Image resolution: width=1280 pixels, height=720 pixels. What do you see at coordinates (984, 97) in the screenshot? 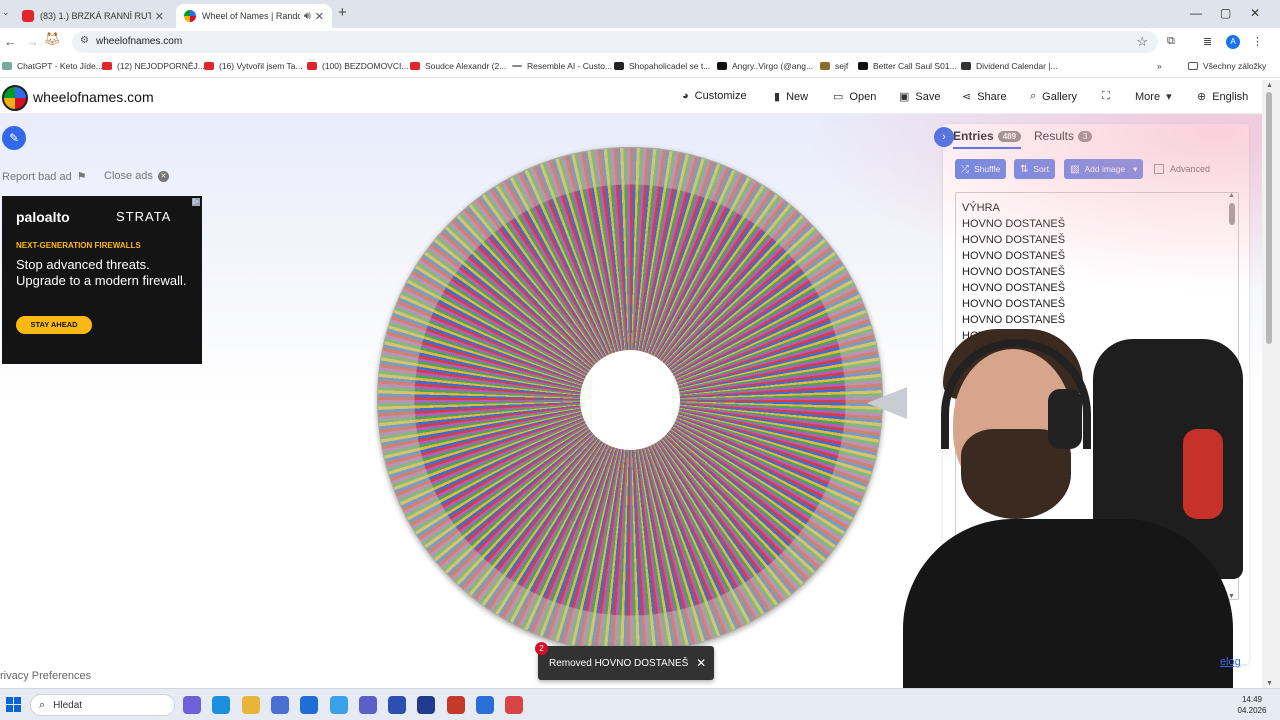
I see `share-button: ⋖ Share` at bounding box center [984, 97].